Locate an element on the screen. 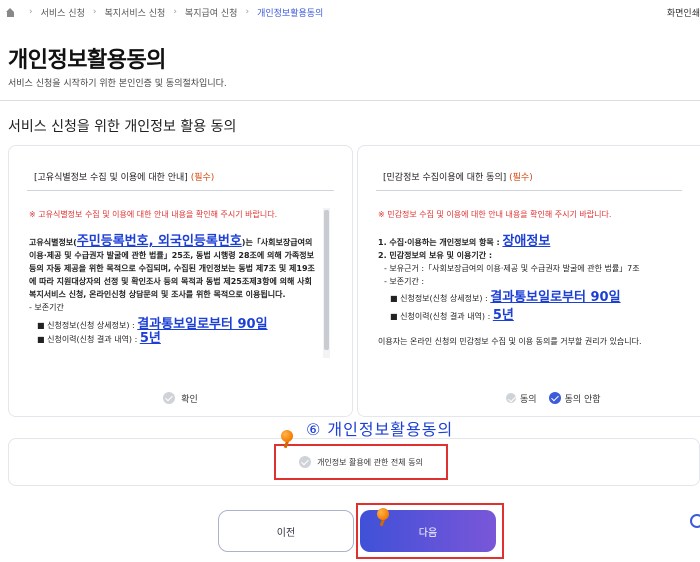 This screenshot has height=562, width=700. home-icon is located at coordinates (10, 12).